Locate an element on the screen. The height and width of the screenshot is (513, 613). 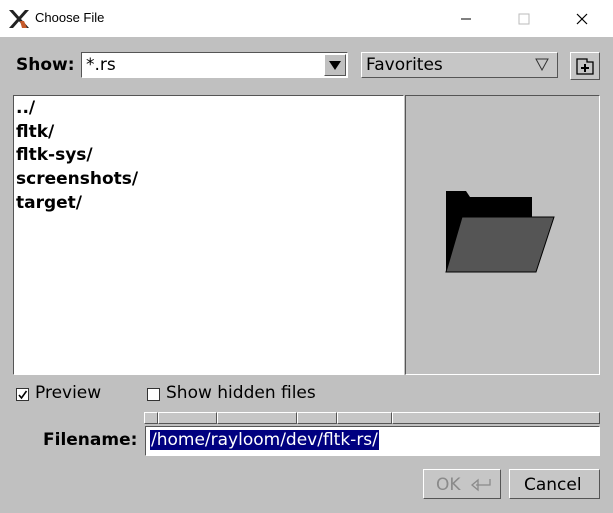
ok-button: OK is located at coordinates (462, 484).